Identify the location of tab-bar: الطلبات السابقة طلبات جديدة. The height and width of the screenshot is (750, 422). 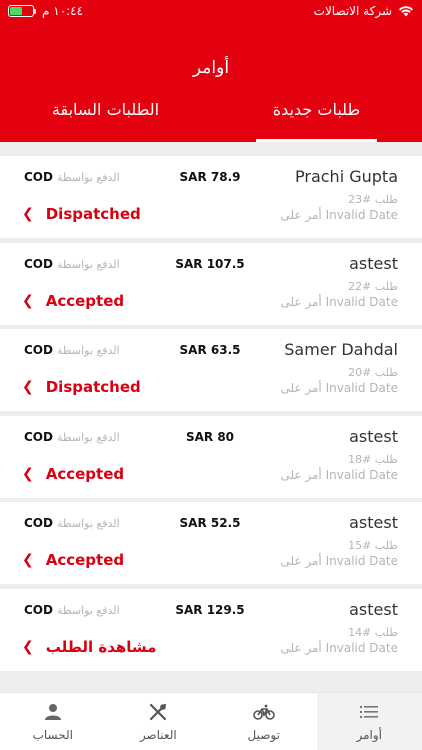
(211, 120).